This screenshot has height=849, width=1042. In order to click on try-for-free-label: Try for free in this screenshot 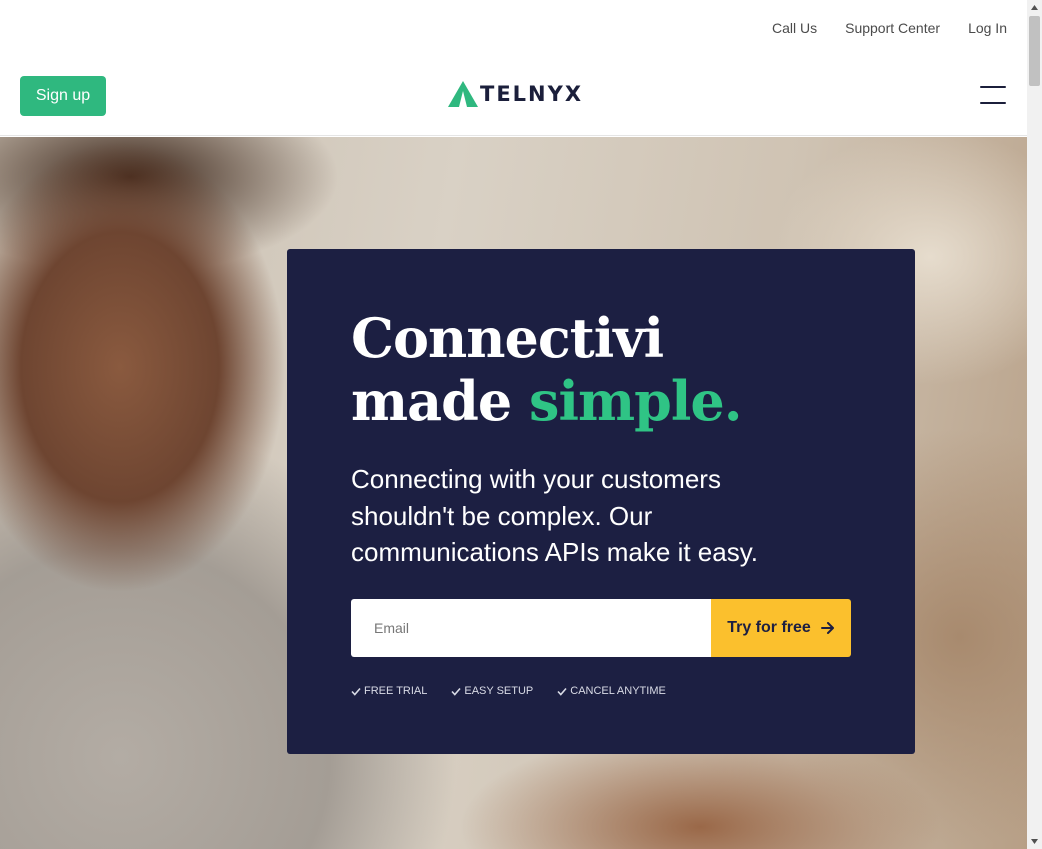, I will do `click(769, 627)`.